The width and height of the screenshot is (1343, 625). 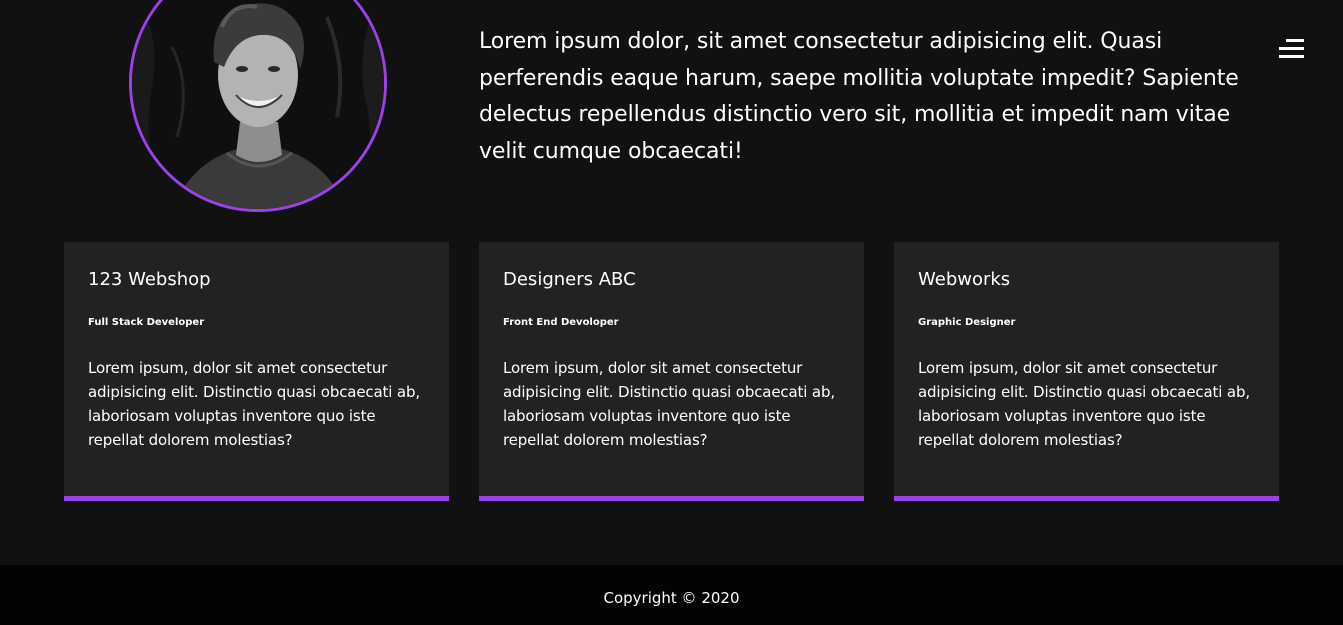 I want to click on job-role: Graphic Designer, so click(x=967, y=322).